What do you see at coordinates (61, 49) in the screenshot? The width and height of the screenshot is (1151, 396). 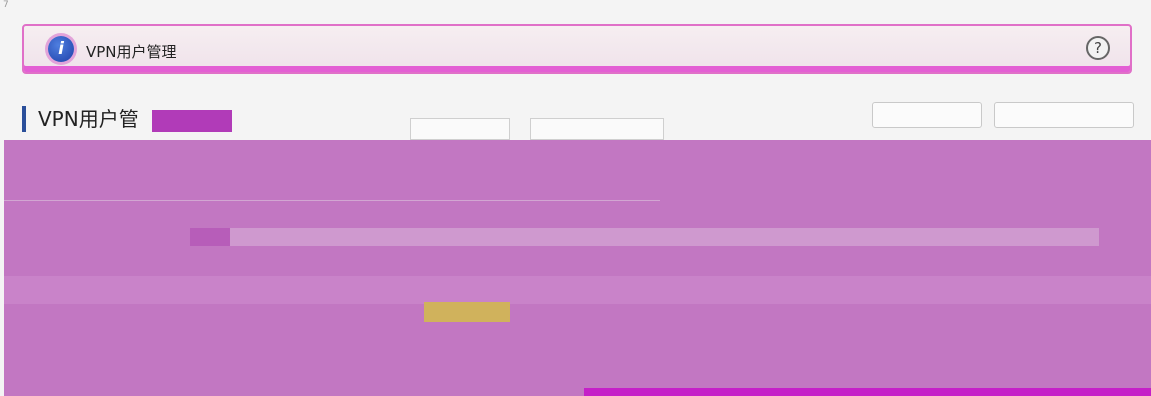 I see `info-icon: i` at bounding box center [61, 49].